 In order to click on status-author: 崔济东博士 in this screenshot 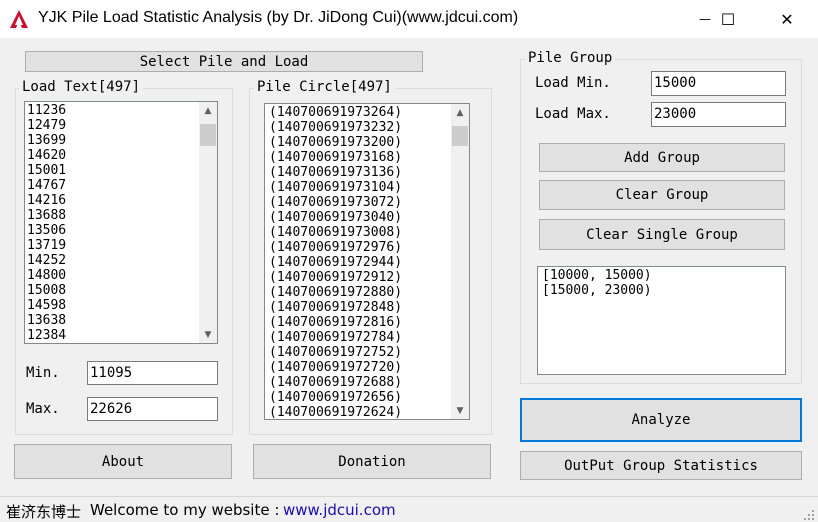, I will do `click(44, 512)`.